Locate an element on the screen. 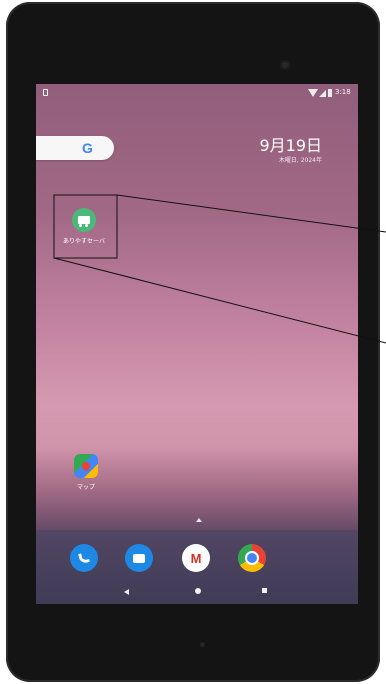 The image size is (386, 684). status-bar: 3:18 is located at coordinates (197, 93).